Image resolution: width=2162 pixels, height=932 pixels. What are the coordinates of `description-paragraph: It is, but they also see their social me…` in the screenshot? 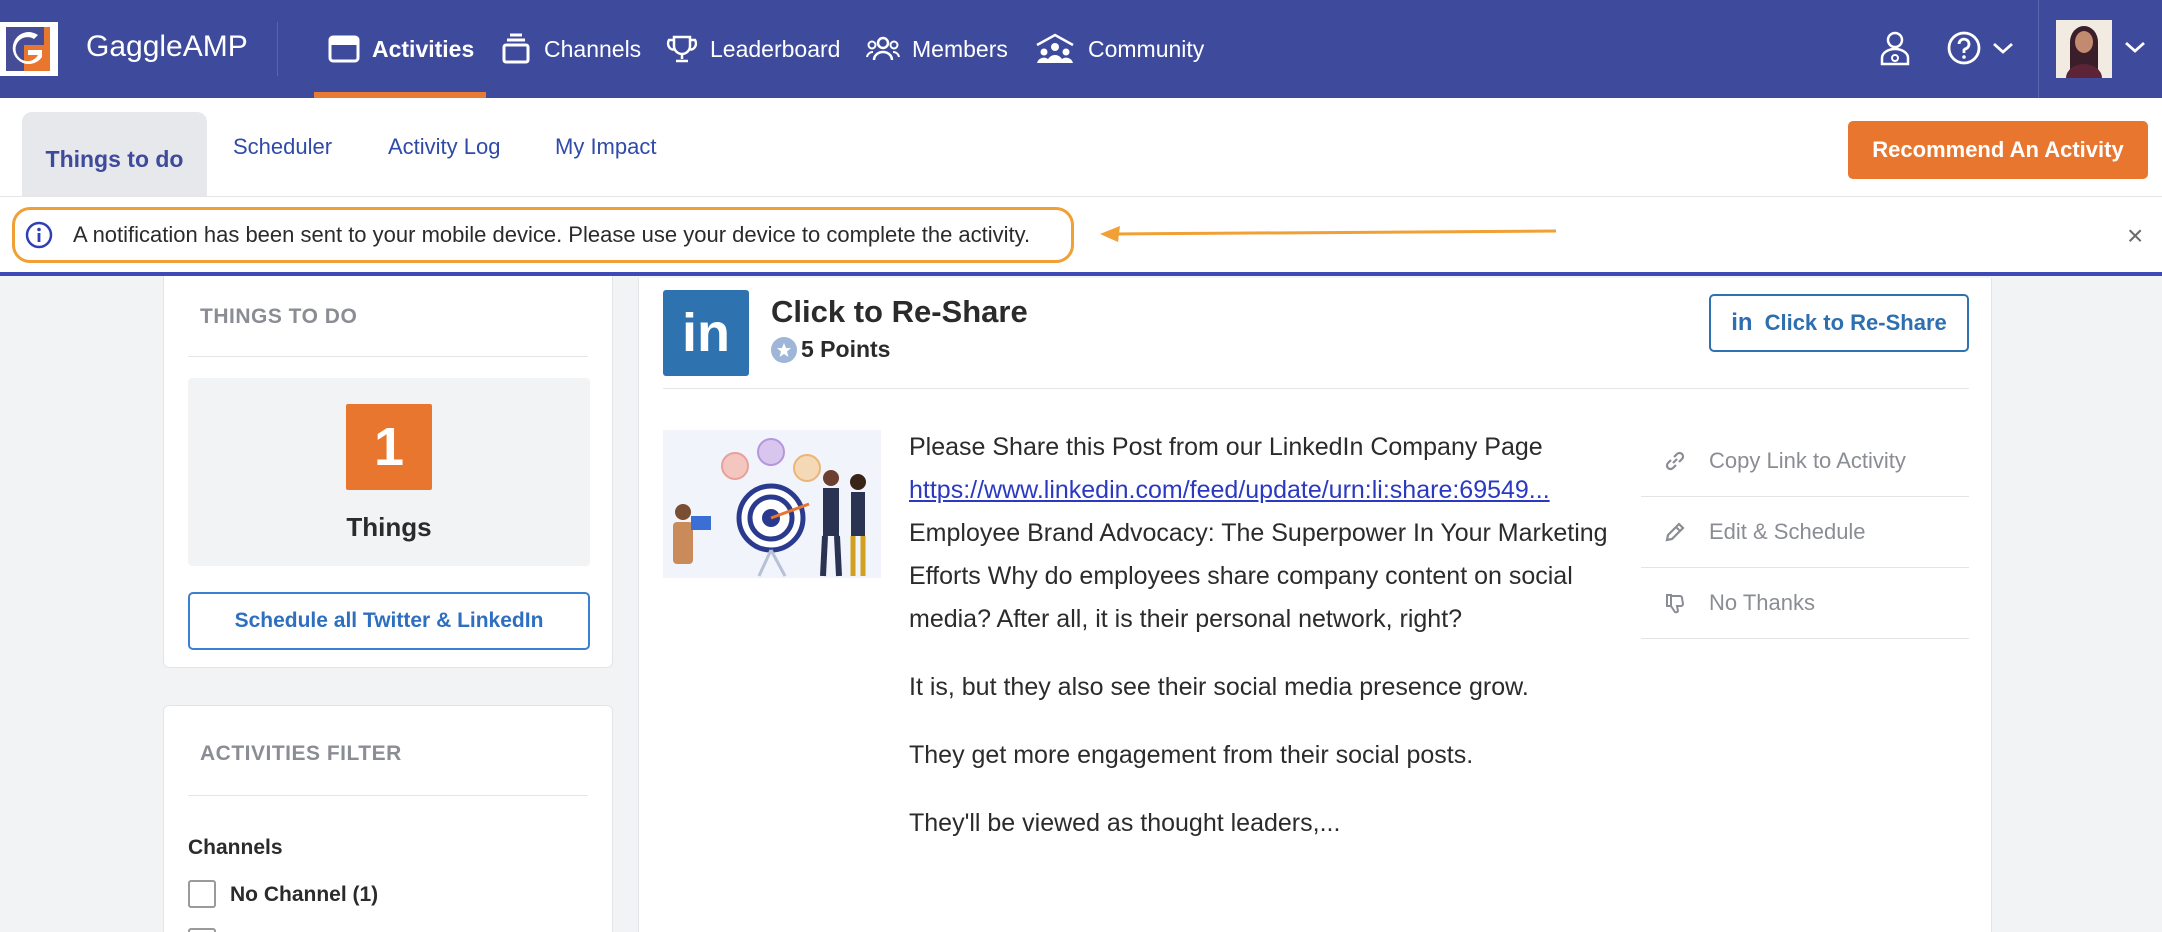 It's located at (1219, 687).